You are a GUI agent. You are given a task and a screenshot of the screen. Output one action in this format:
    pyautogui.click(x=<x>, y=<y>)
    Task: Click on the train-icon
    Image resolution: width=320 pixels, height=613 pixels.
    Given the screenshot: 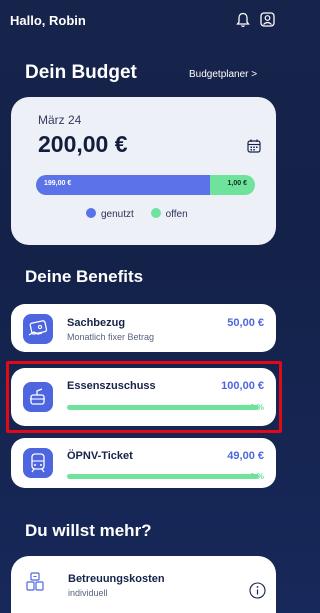 What is the action you would take?
    pyautogui.click(x=38, y=463)
    